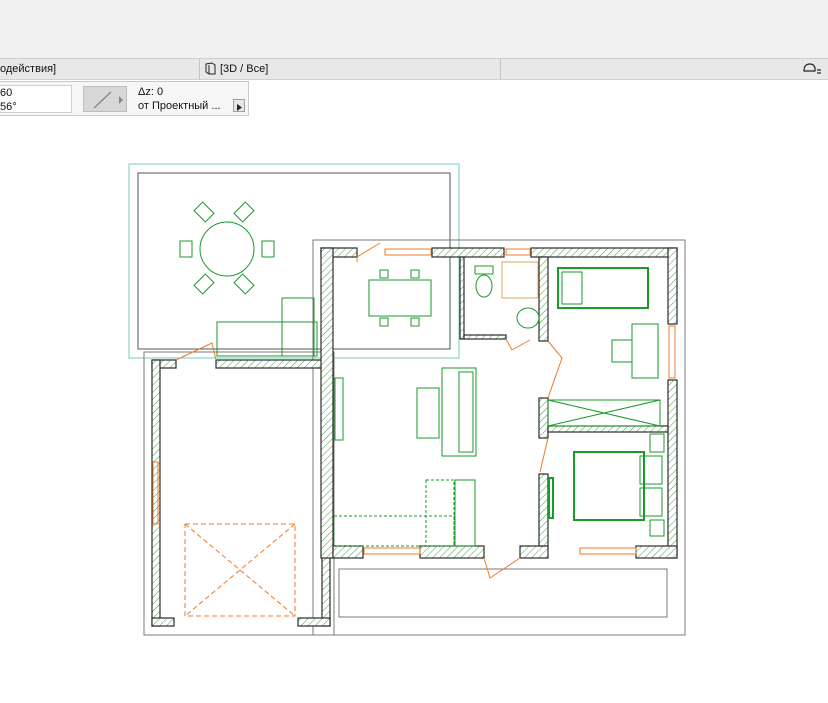 The width and height of the screenshot is (828, 703). I want to click on round-table, so click(227, 248).